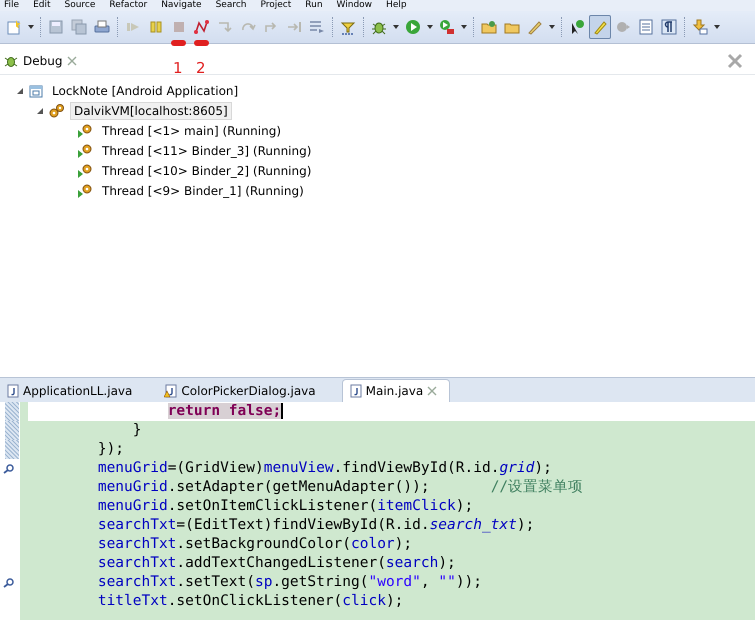  What do you see at coordinates (137, 430) in the screenshot?
I see `code-line: }` at bounding box center [137, 430].